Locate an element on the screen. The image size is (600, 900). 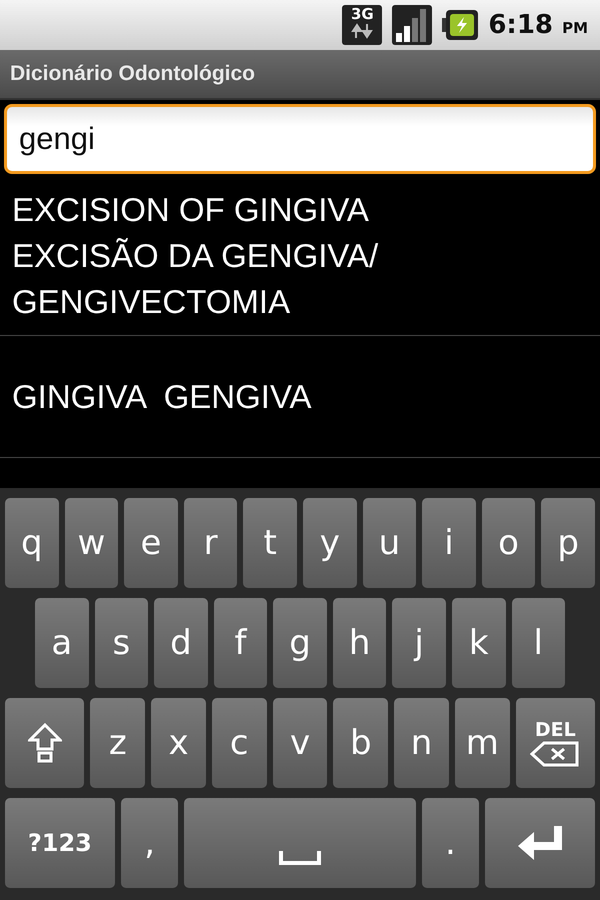
key: x is located at coordinates (178, 743).